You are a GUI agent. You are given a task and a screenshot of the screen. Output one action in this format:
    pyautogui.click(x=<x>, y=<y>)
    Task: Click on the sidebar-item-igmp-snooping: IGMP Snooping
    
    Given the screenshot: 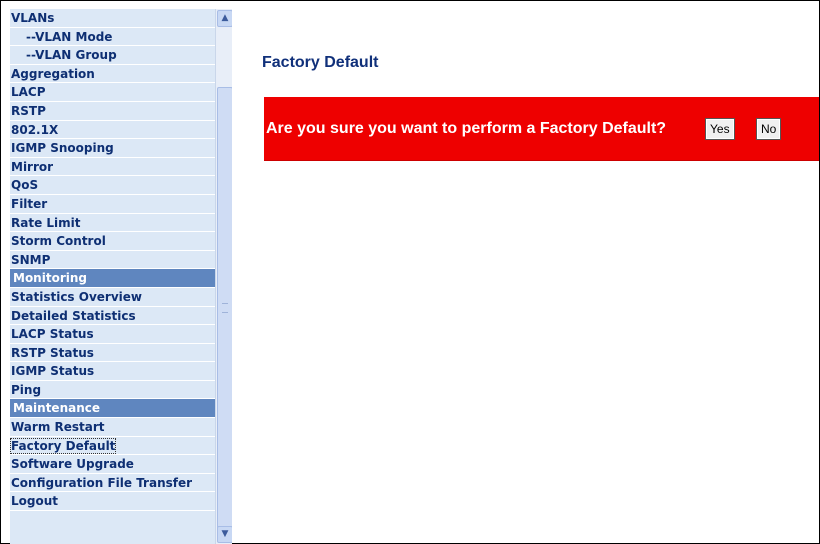 What is the action you would take?
    pyautogui.click(x=112, y=148)
    